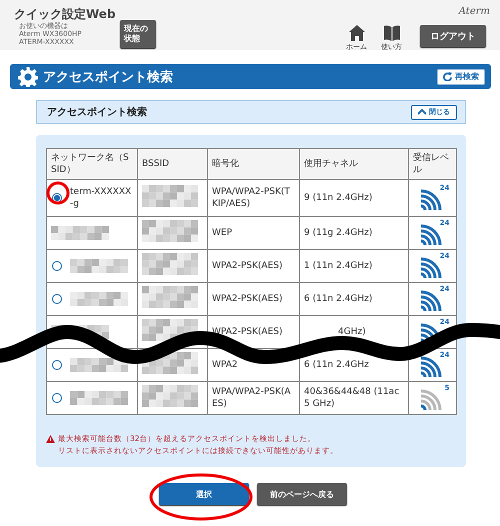  Describe the element at coordinates (204, 494) in the screenshot. I see `select-button: 選択` at that location.